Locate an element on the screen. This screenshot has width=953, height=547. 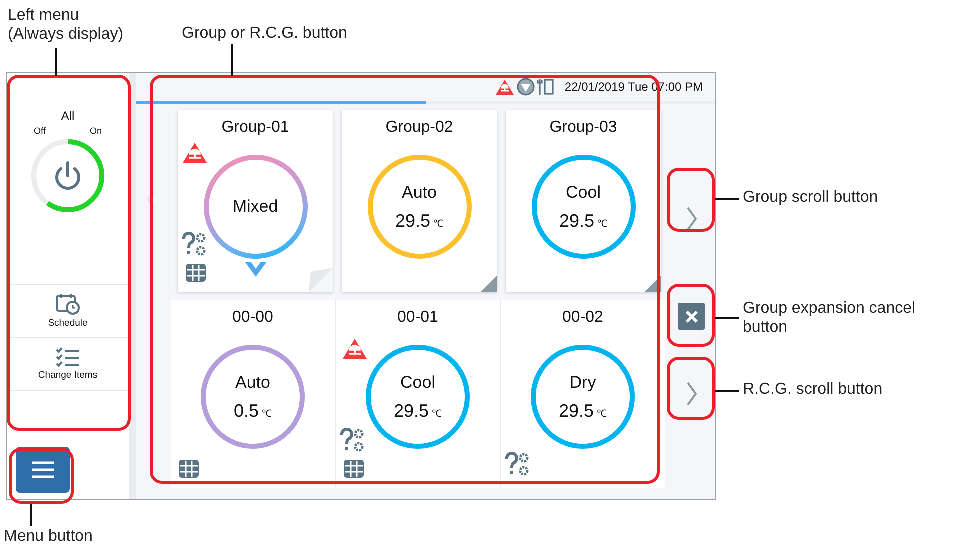
mode-label: Mixed is located at coordinates (255, 207).